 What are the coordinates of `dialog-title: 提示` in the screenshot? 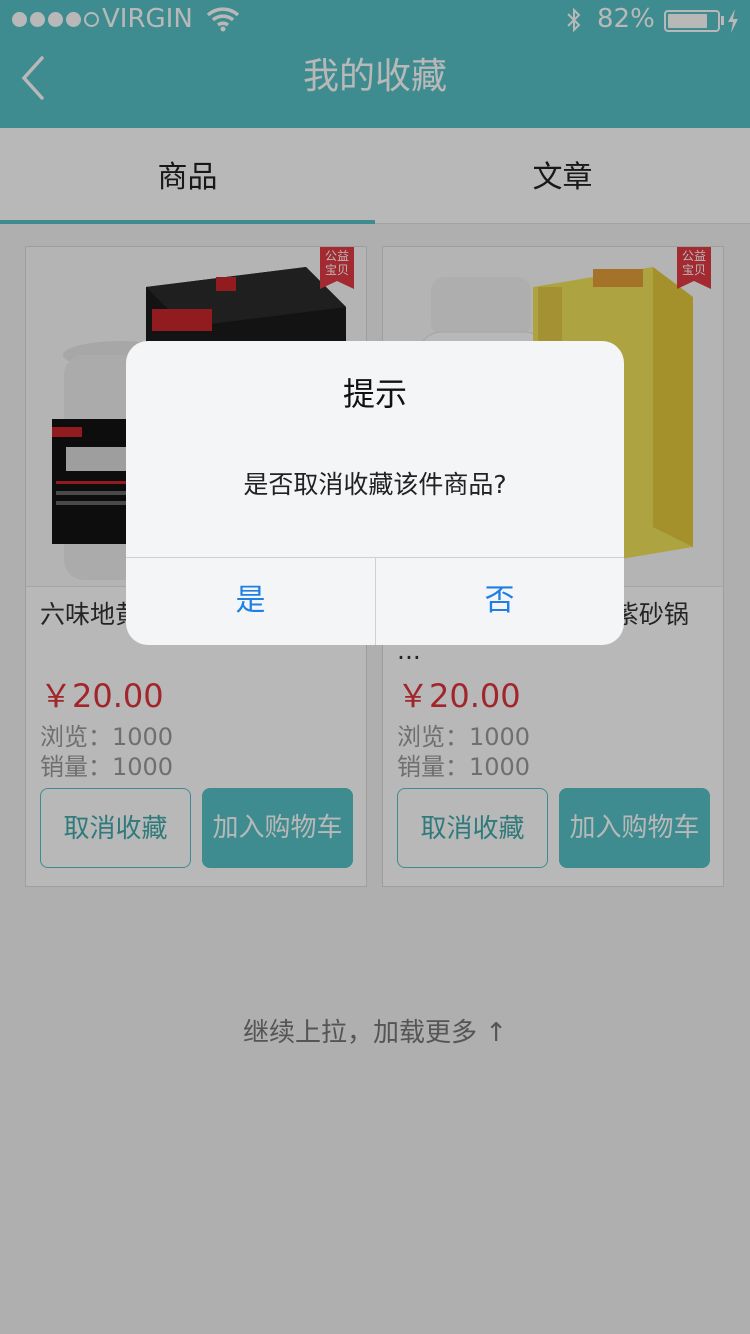 It's located at (374, 394).